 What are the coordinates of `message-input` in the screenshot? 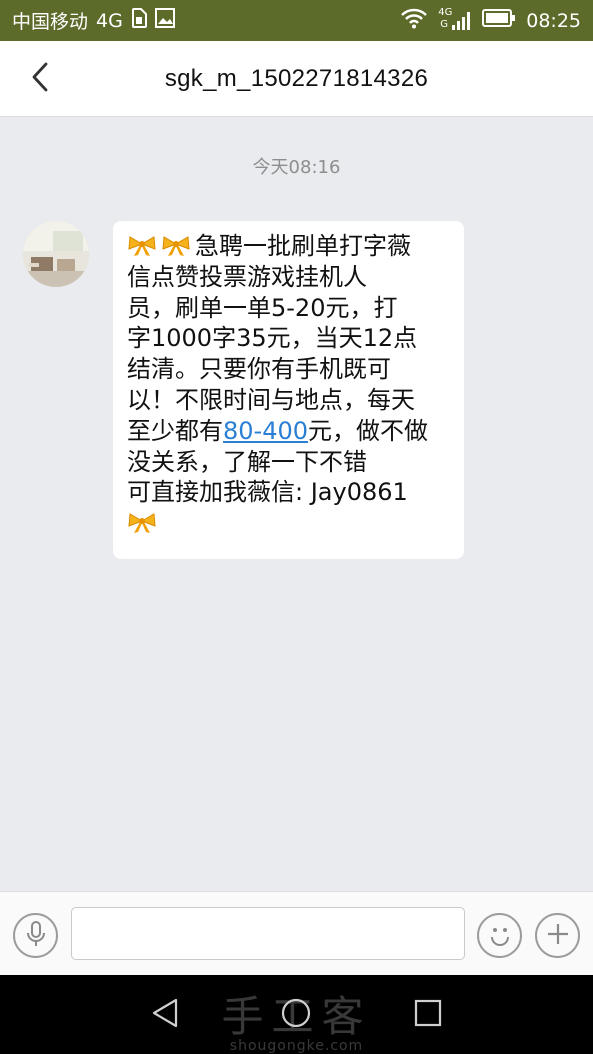 It's located at (268, 933).